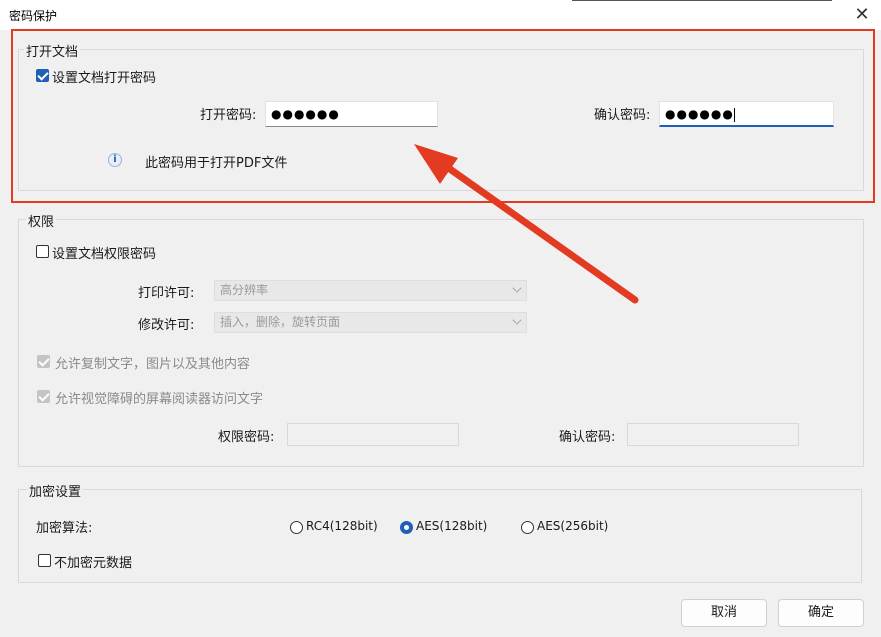  Describe the element at coordinates (537, 231) in the screenshot. I see `annotation-arrow-shaft` at that location.